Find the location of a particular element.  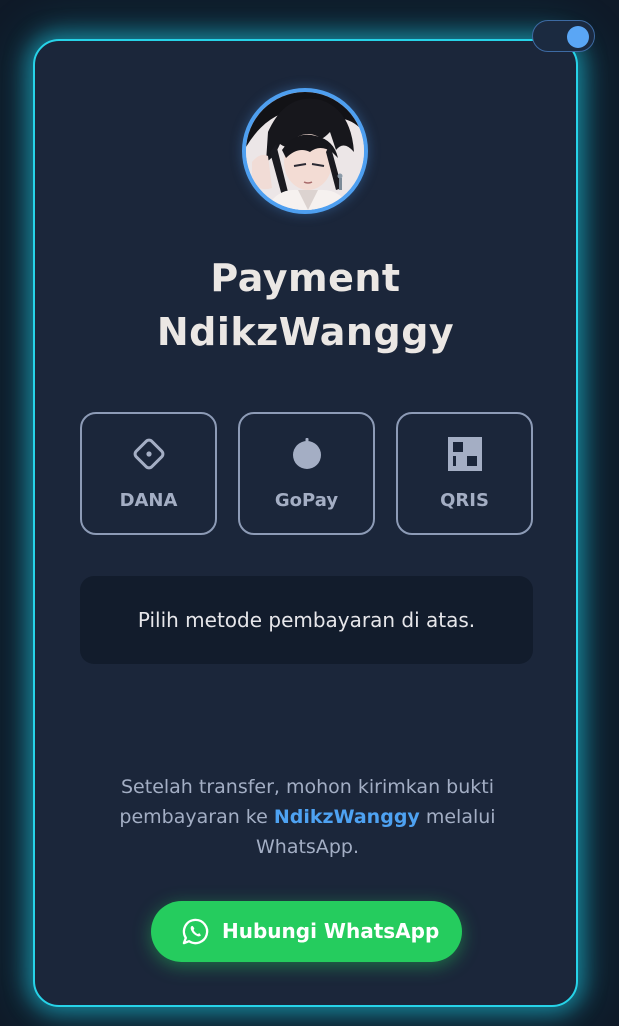

method-qris-label: QRIS is located at coordinates (464, 500).